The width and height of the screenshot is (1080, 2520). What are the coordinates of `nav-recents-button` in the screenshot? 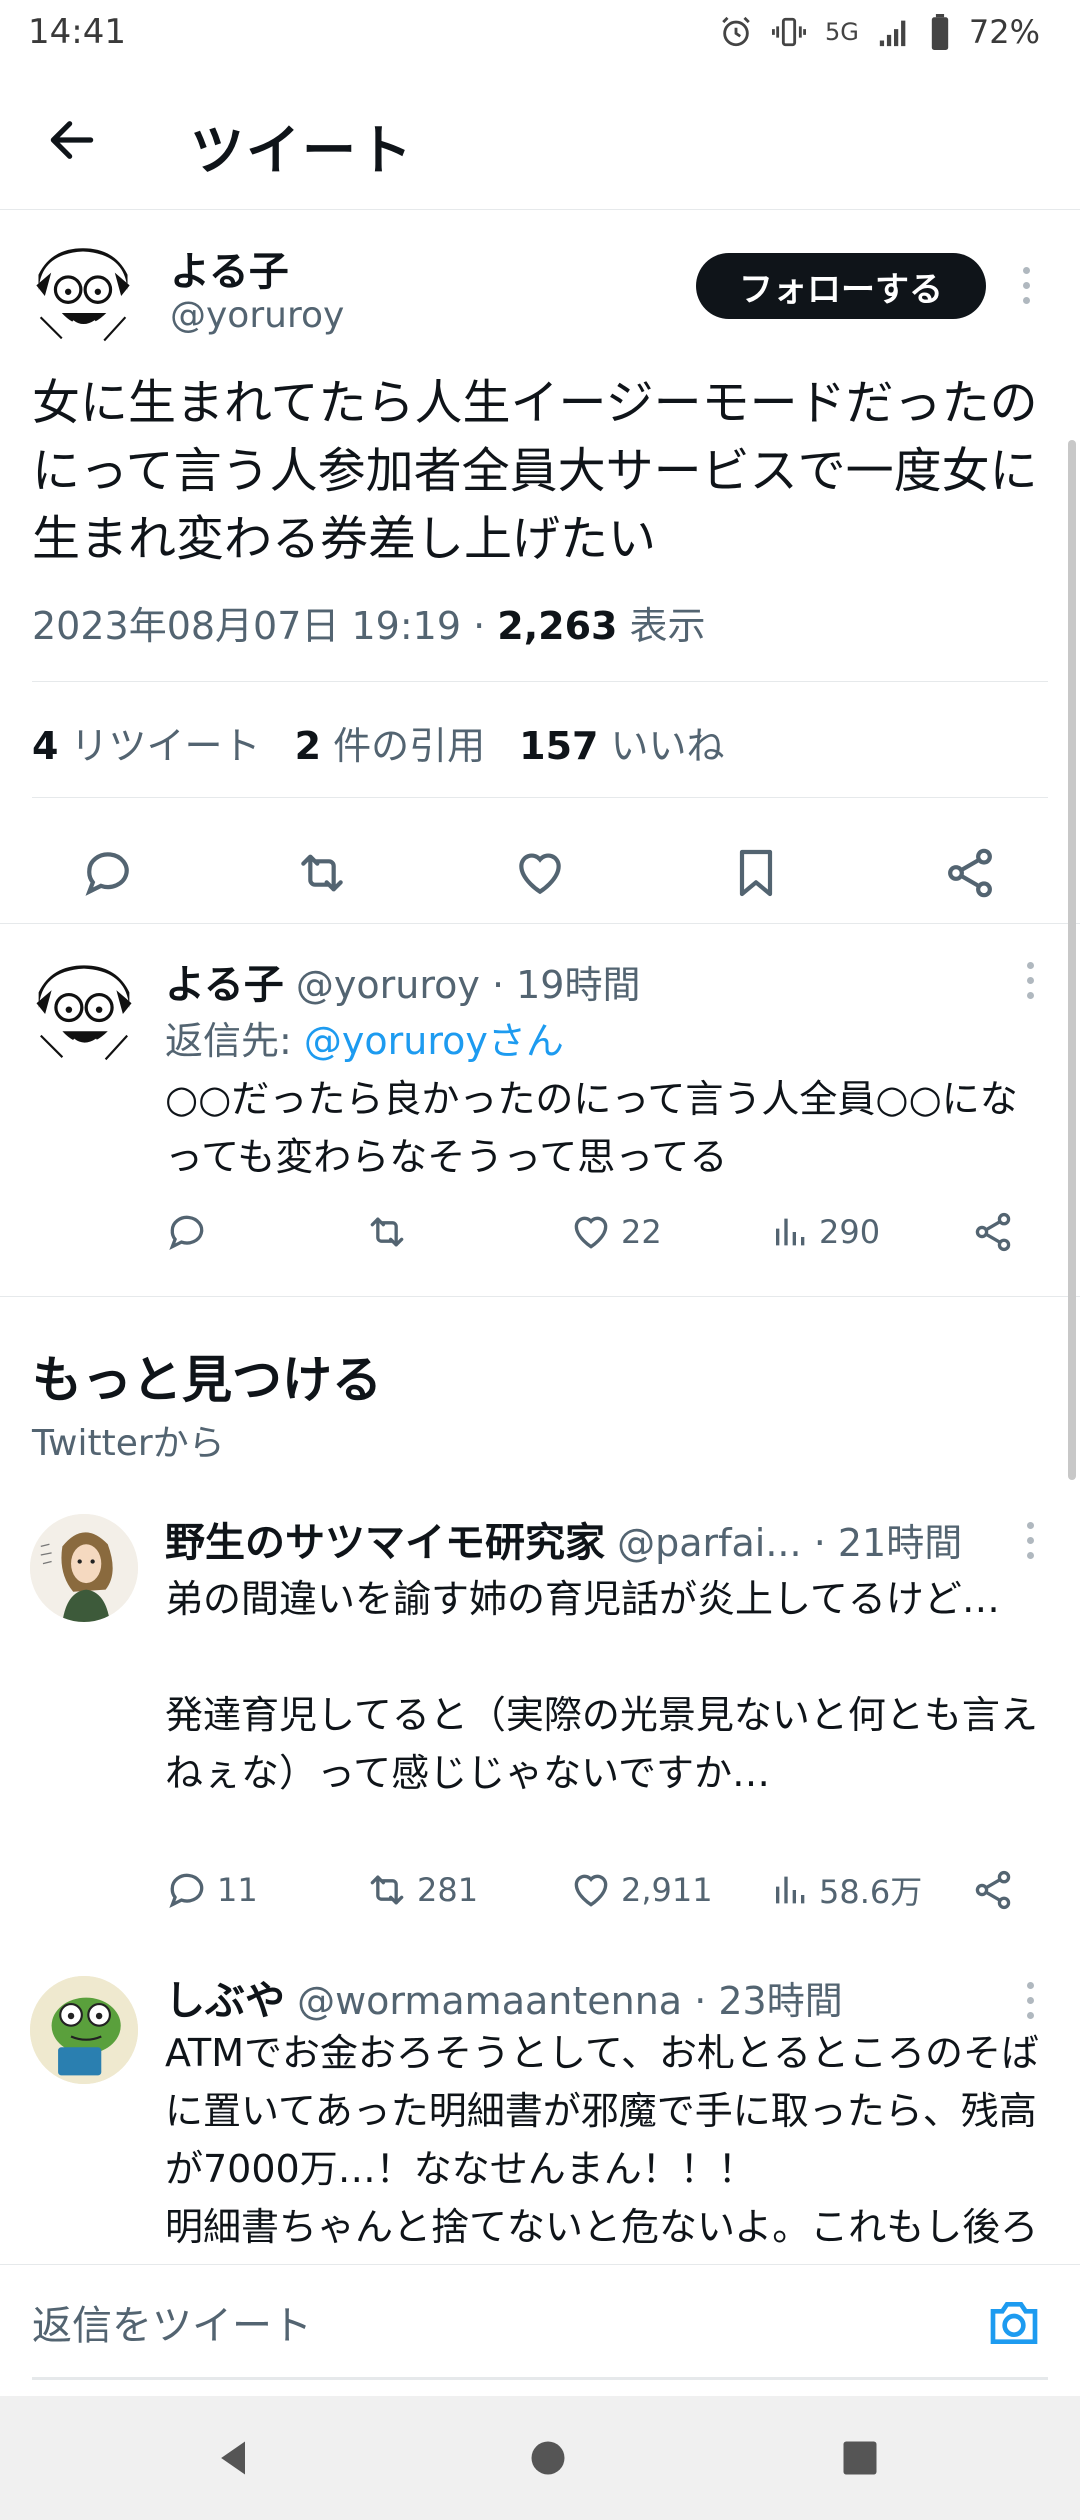 It's located at (860, 2458).